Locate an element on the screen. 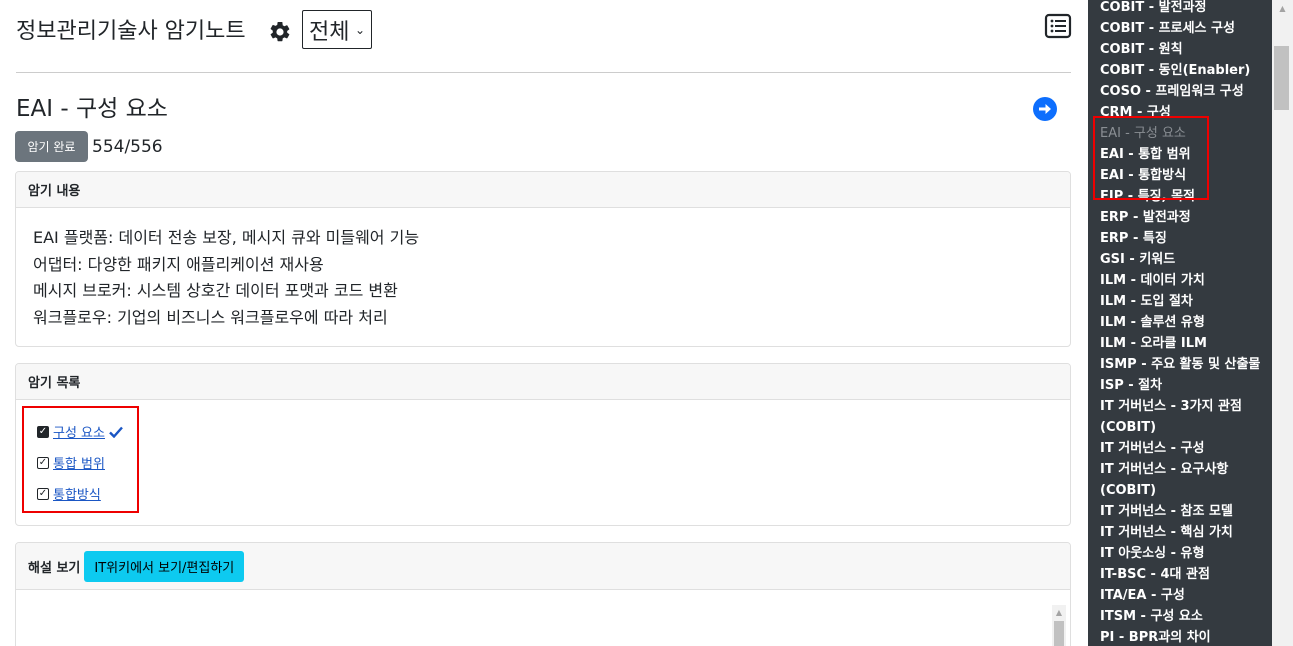  explain-card: 해설 보기 IT위키에서 보기/편집하기 ▲ is located at coordinates (543, 594).